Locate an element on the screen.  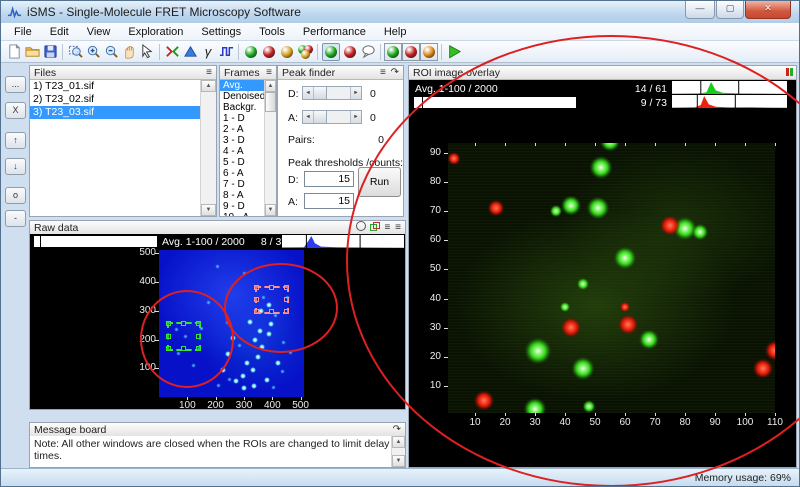
green-histogram is located at coordinates (729, 87).